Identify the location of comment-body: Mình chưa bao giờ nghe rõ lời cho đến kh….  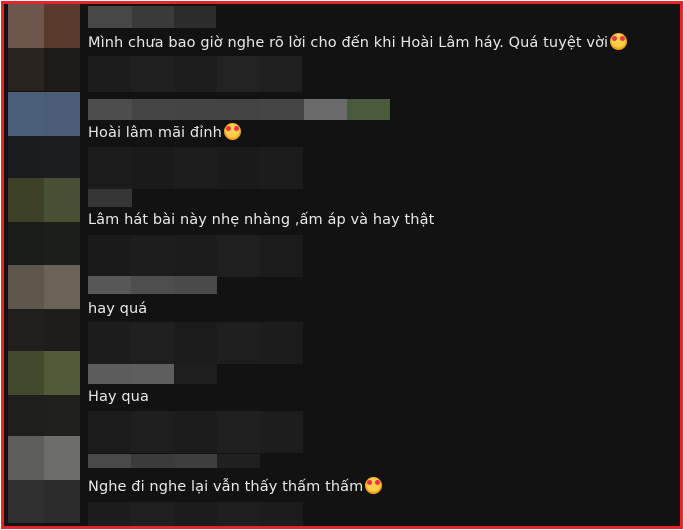
(348, 43).